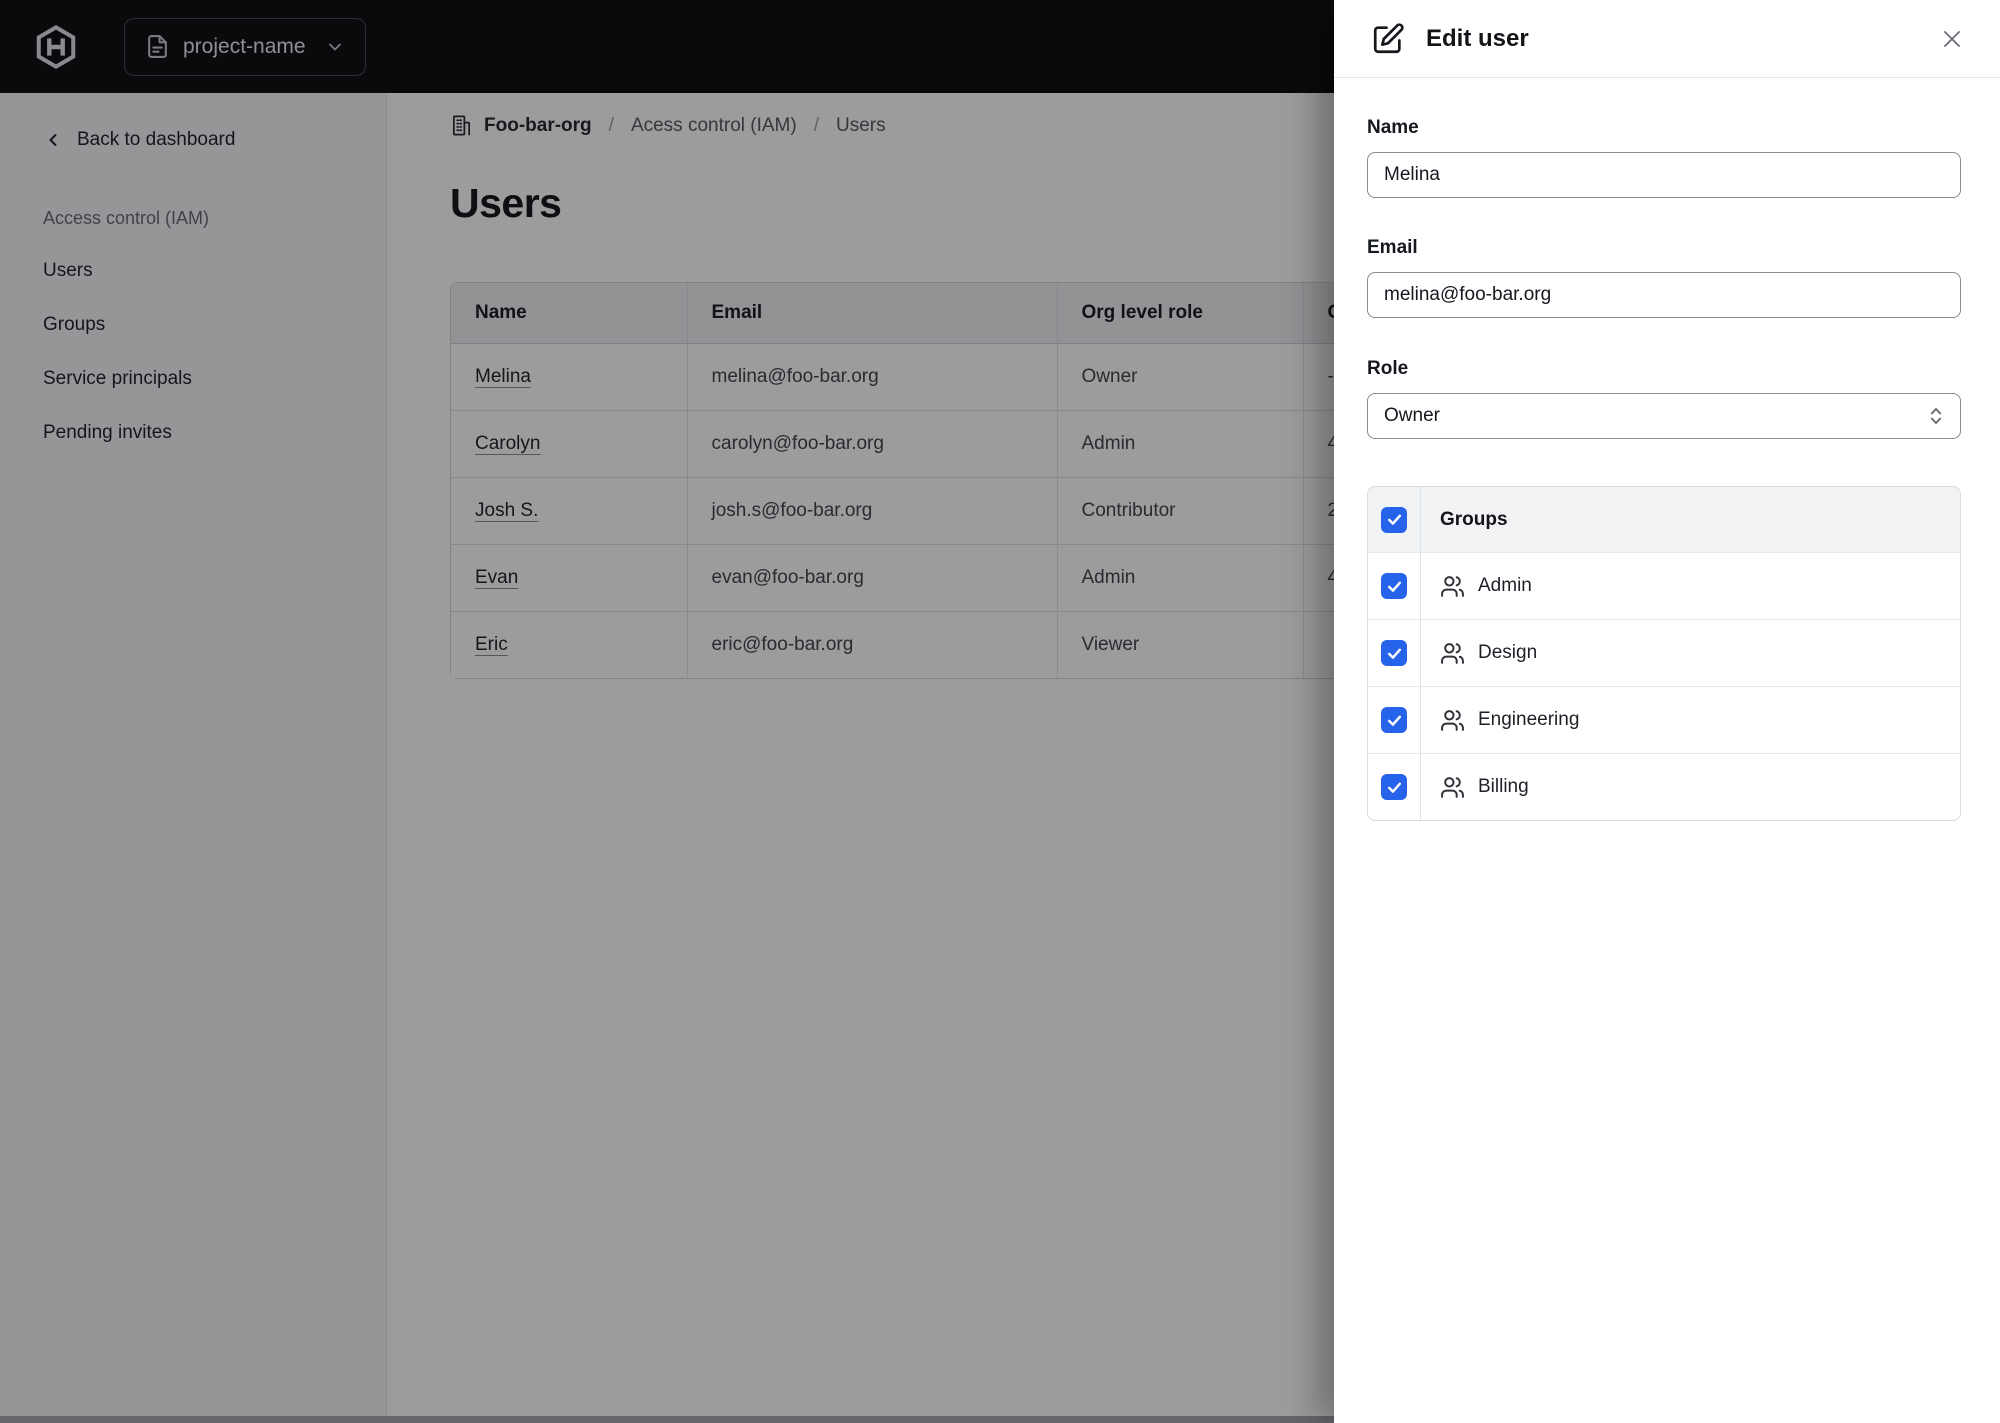 The image size is (2000, 1423). I want to click on groups-selection-table: Groups Admin Design Engineering Billing, so click(1664, 653).